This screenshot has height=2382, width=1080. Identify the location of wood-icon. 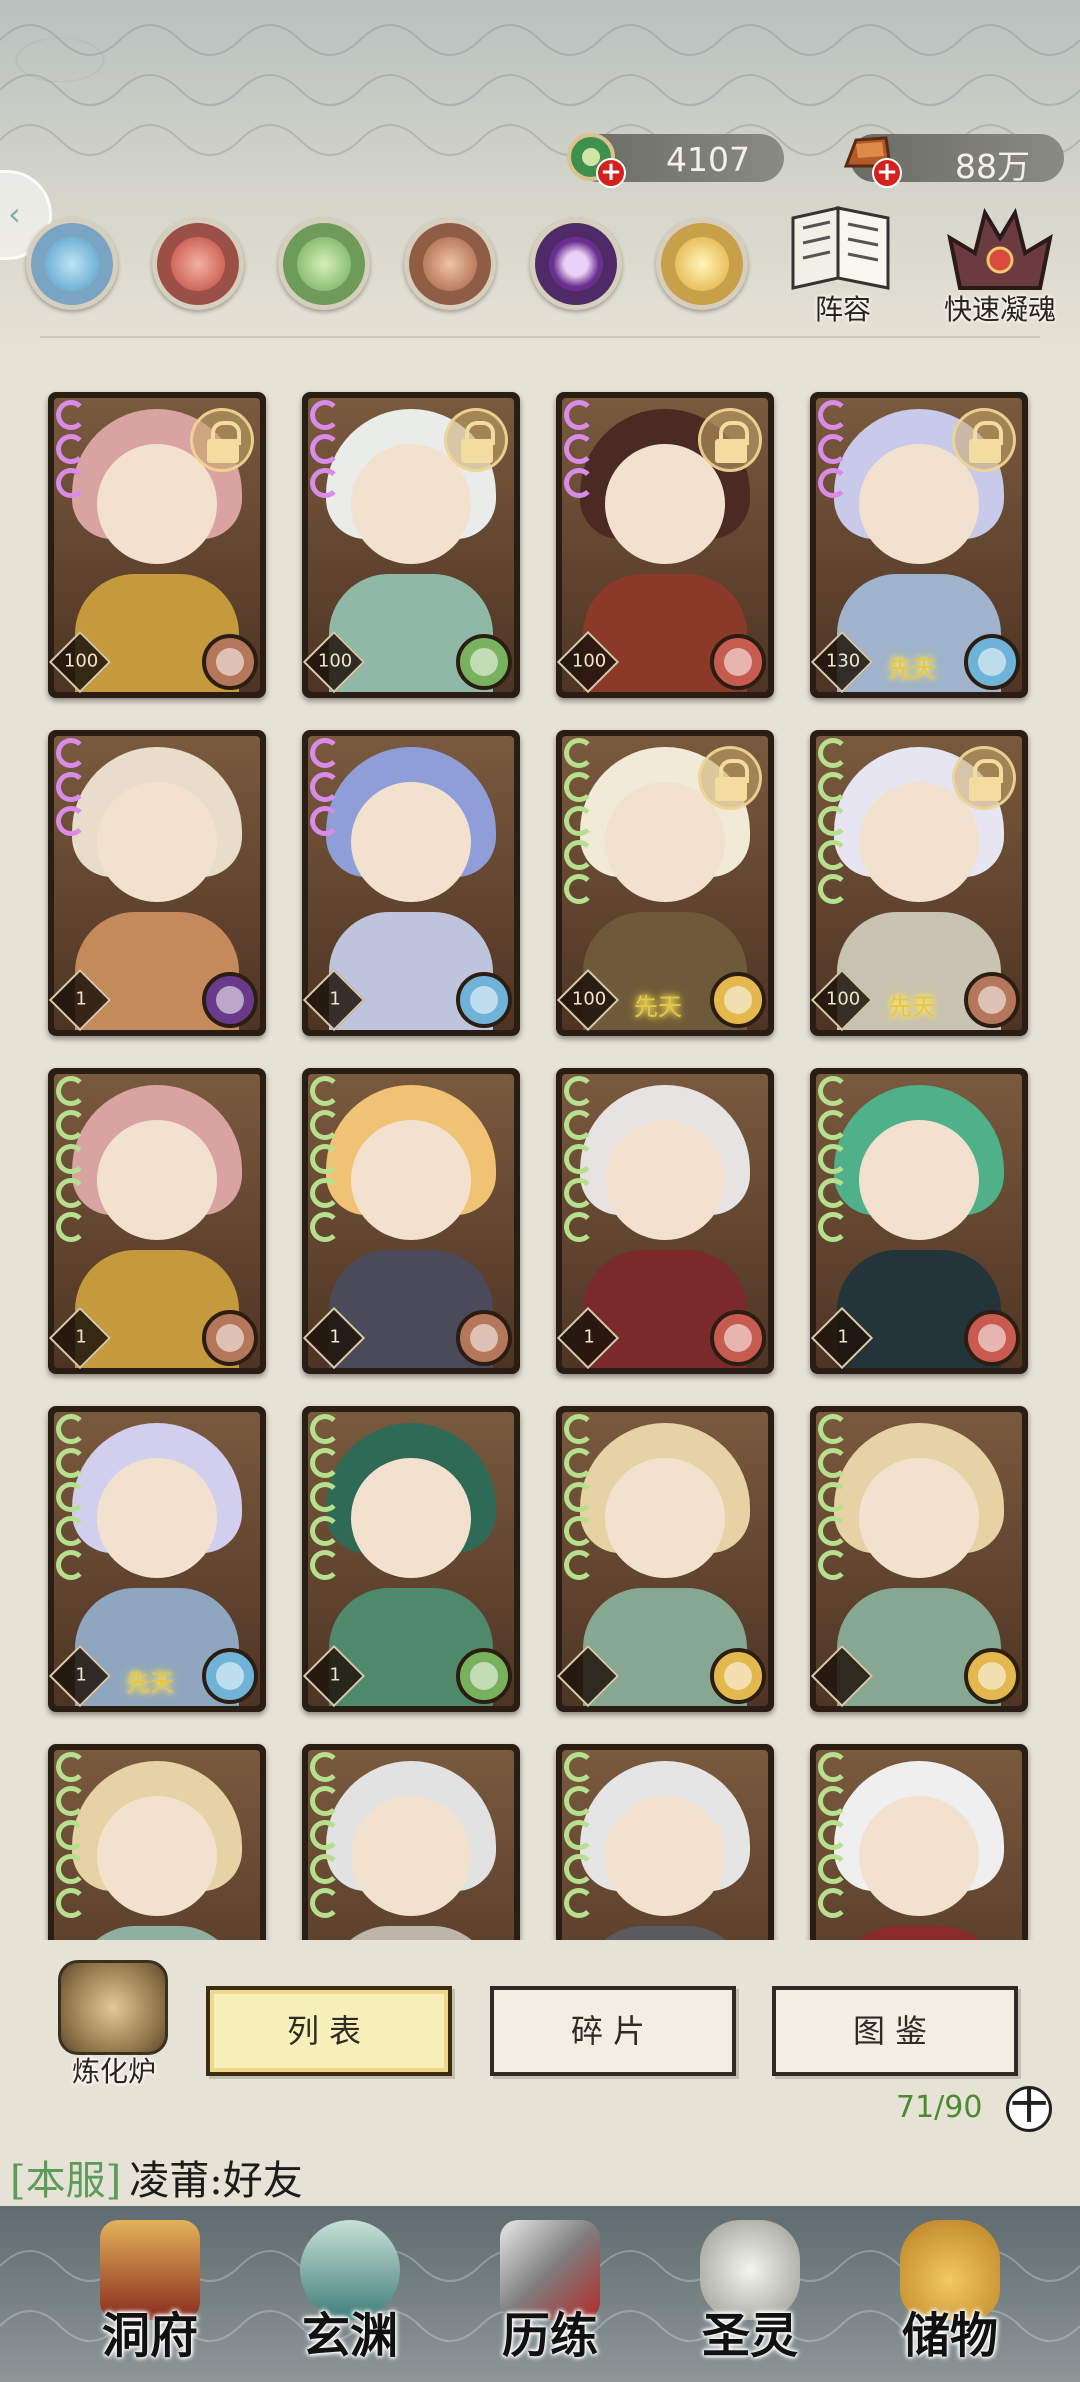
(324, 264).